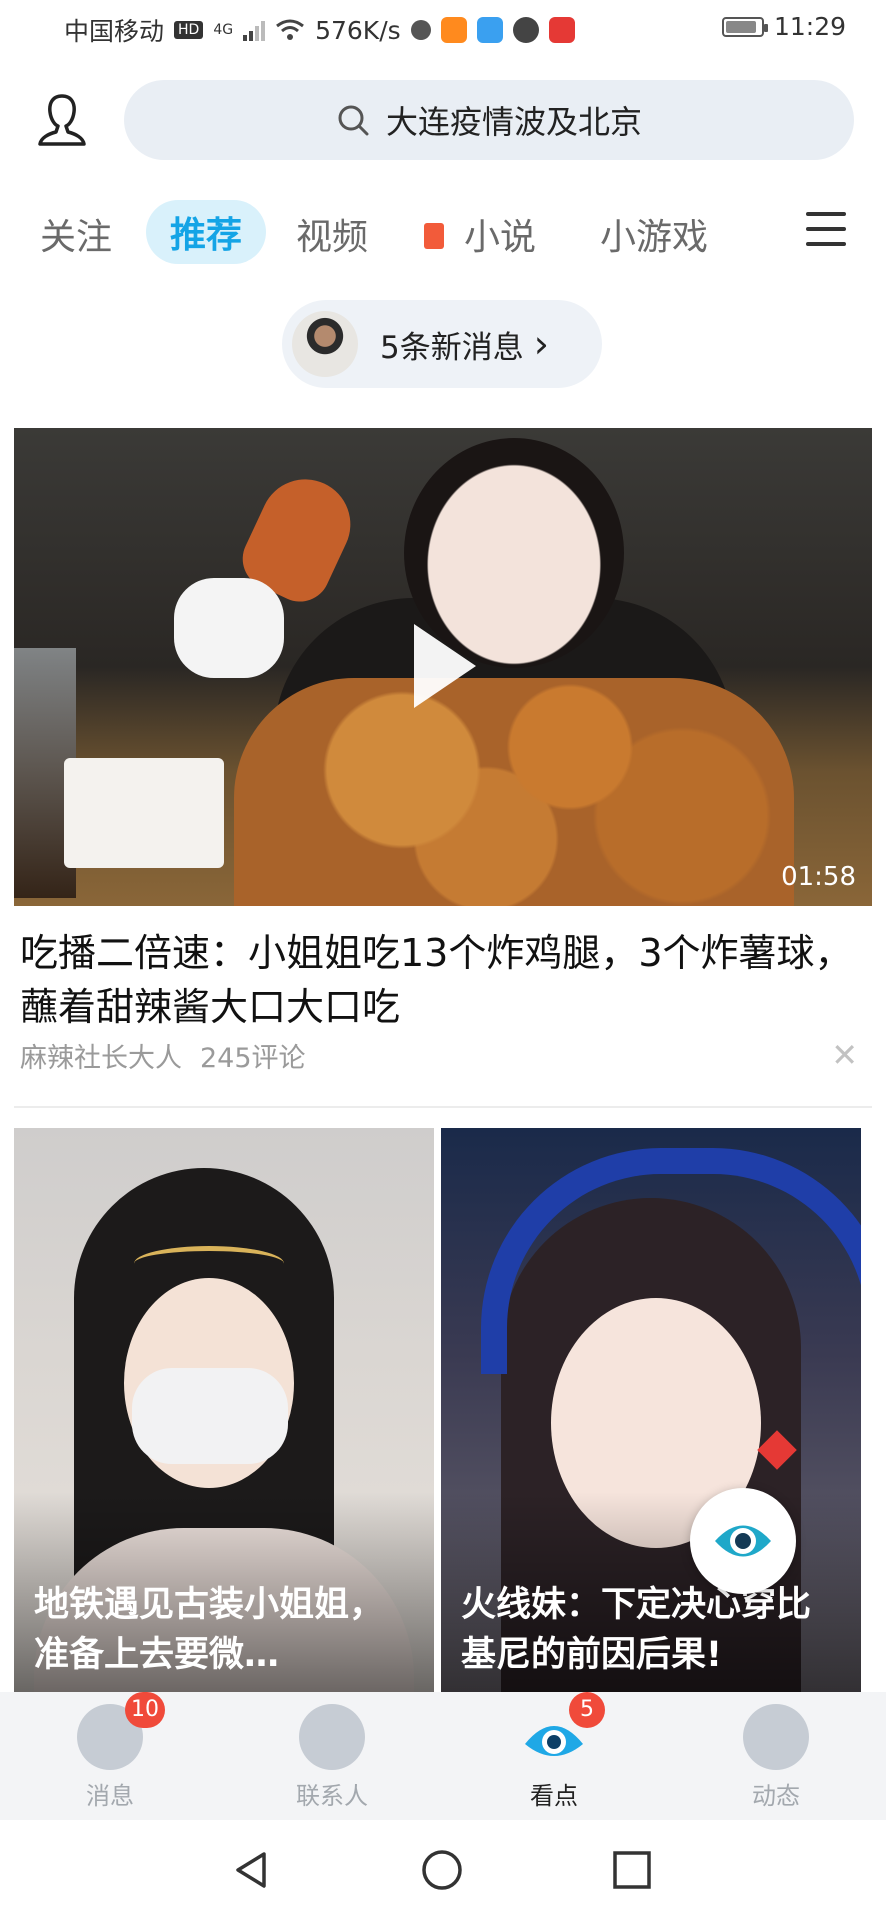  I want to click on carrier-label: 中国移动, so click(114, 31).